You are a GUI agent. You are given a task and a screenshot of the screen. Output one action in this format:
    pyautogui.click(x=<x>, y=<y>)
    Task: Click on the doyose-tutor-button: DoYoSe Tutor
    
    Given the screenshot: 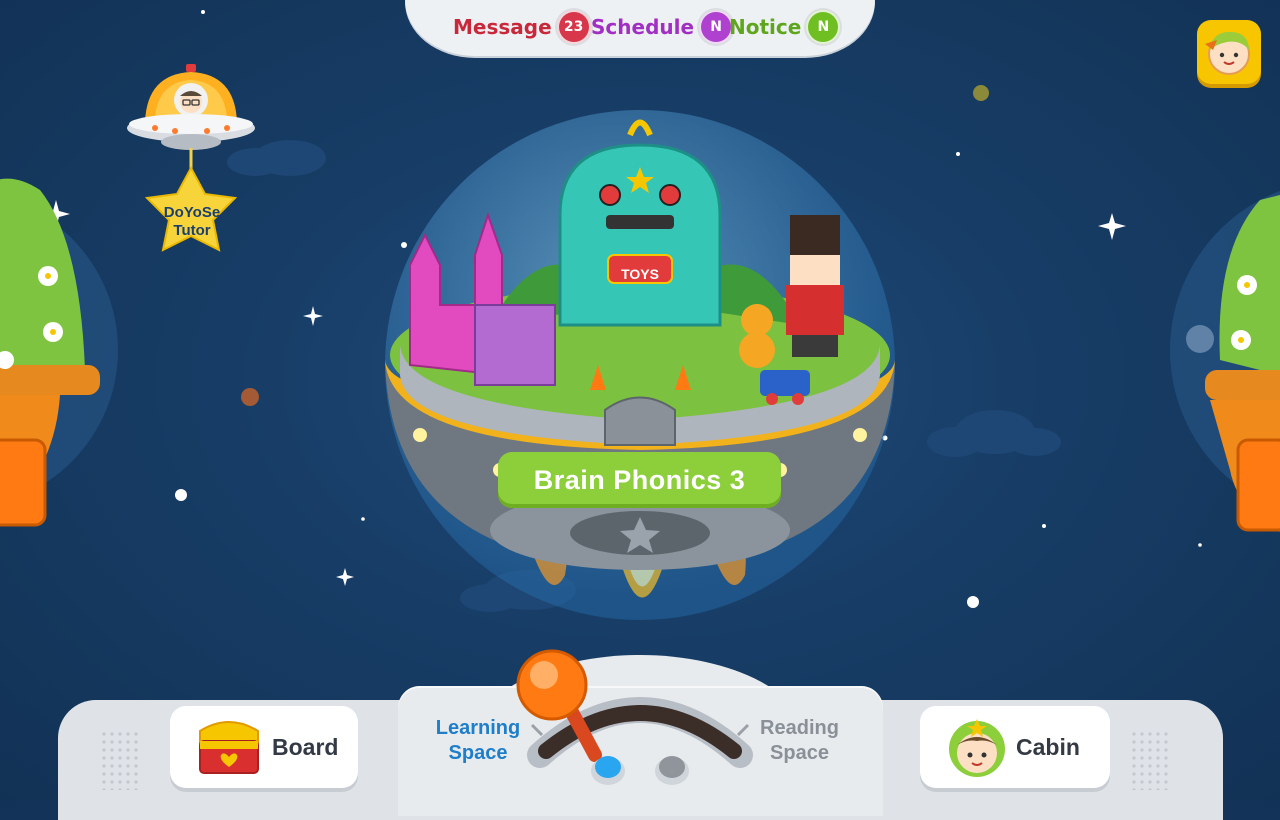 What is the action you would take?
    pyautogui.click(x=192, y=162)
    